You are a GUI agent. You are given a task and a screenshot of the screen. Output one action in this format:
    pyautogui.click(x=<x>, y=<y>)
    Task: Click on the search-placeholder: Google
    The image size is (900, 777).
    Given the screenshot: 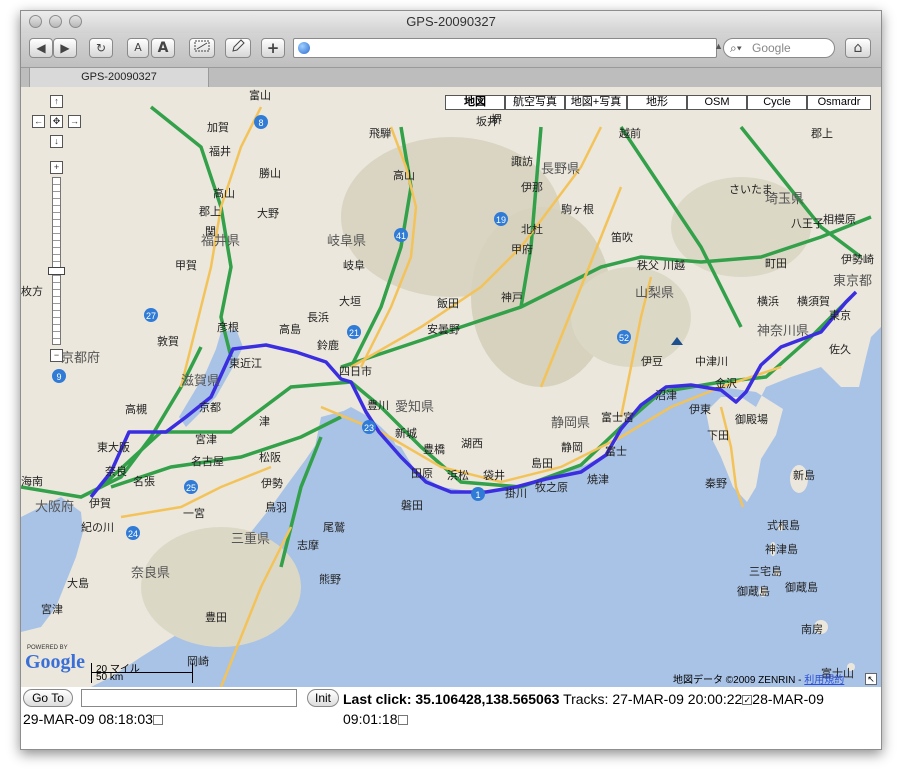 What is the action you would take?
    pyautogui.click(x=771, y=48)
    